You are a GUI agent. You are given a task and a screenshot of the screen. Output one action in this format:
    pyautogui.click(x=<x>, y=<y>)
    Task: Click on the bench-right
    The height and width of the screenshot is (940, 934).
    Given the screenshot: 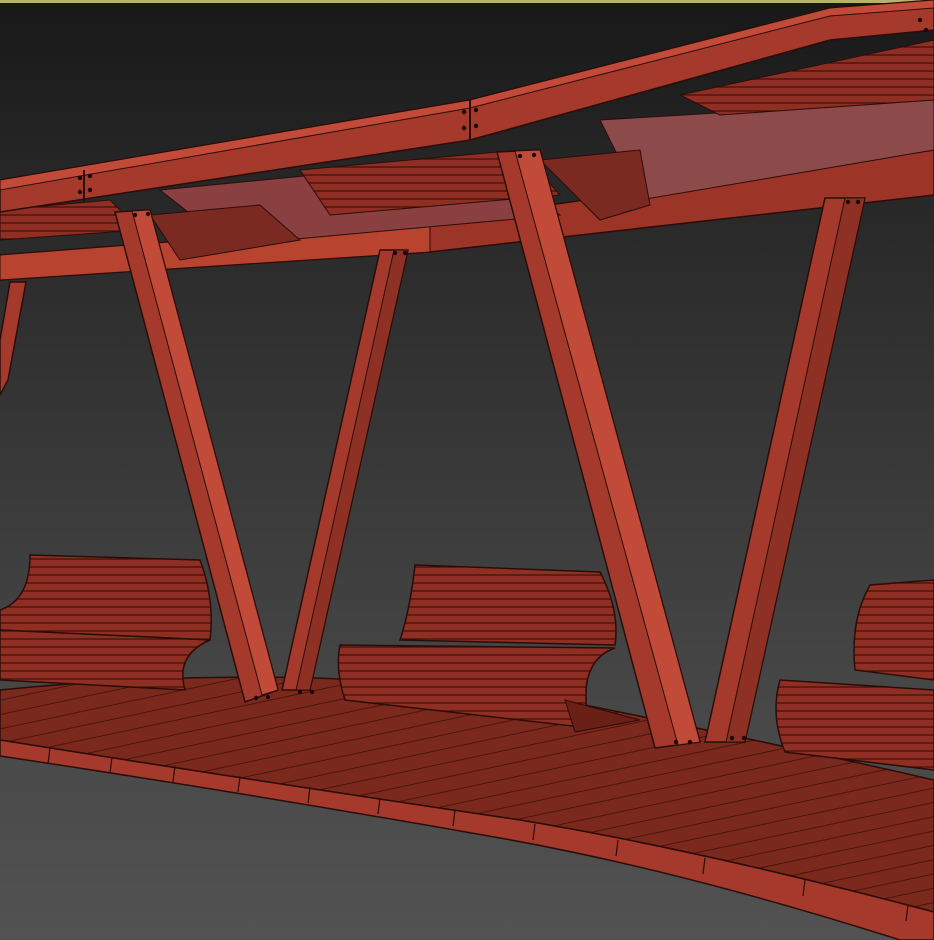 What is the action you would take?
    pyautogui.click(x=854, y=675)
    